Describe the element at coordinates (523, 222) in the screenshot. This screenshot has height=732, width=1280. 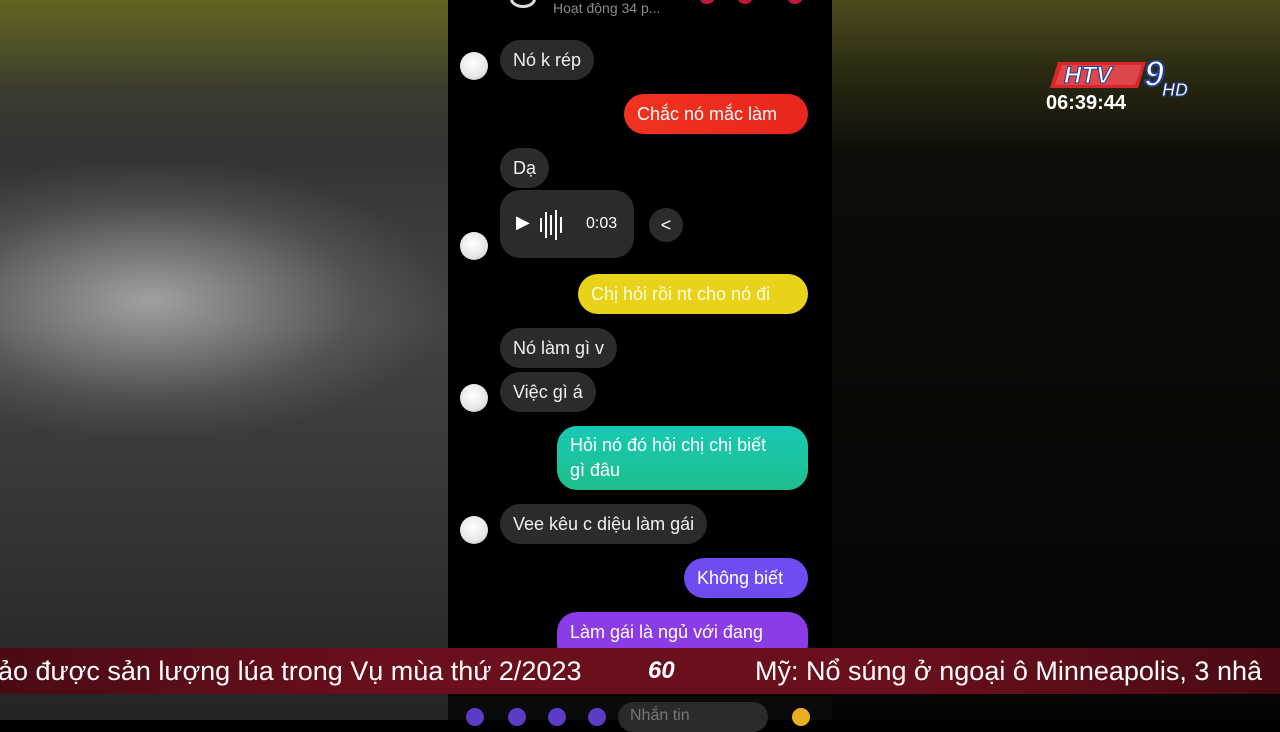
I see `play-icon: ▶` at that location.